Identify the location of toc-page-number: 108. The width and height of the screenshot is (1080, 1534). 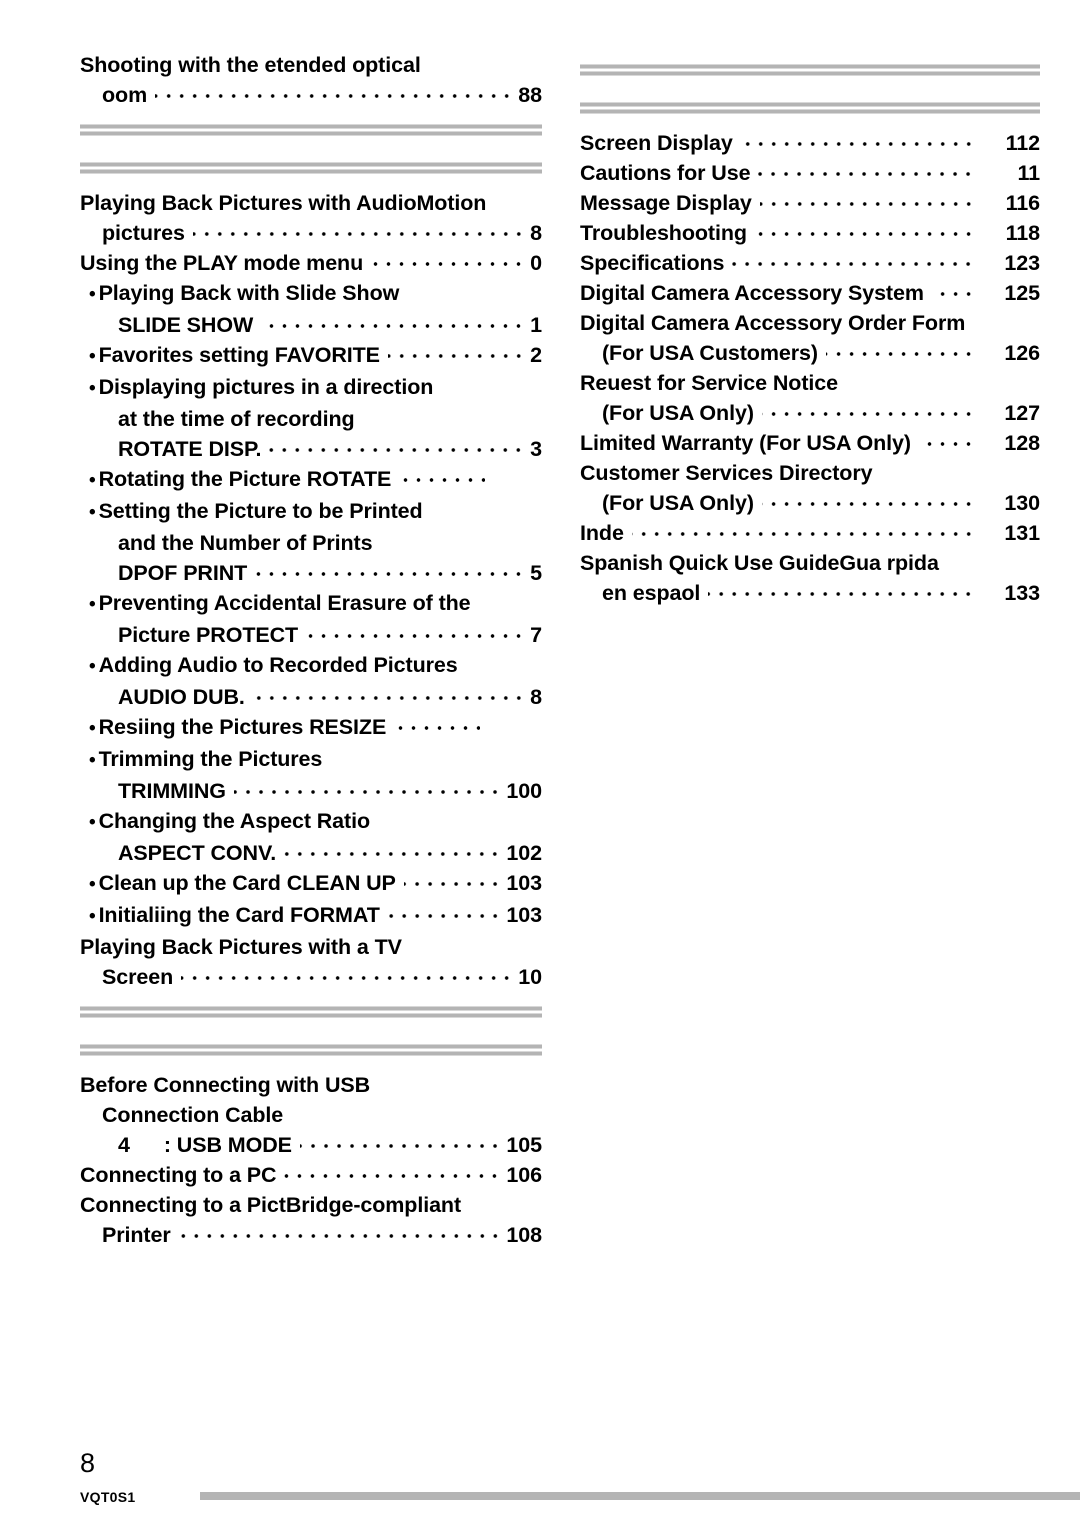
(524, 1235).